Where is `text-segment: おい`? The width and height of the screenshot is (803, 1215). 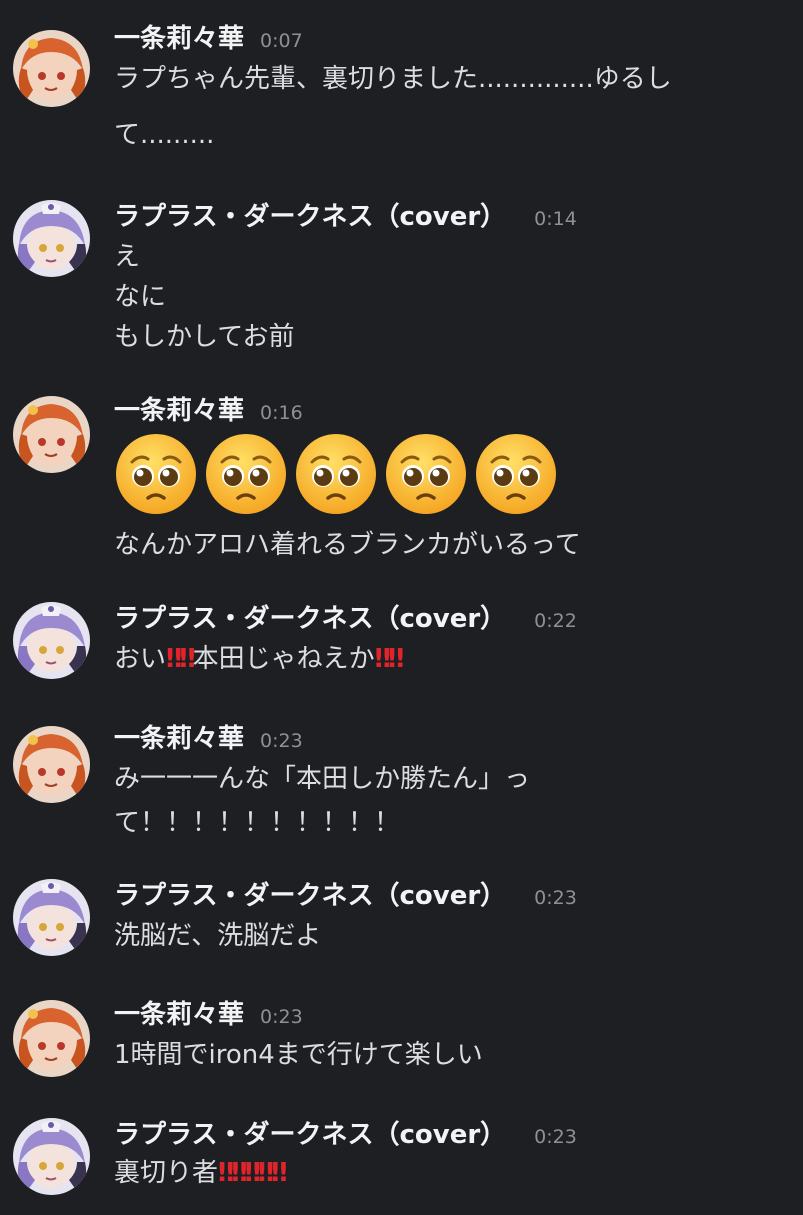
text-segment: おい is located at coordinates (140, 659).